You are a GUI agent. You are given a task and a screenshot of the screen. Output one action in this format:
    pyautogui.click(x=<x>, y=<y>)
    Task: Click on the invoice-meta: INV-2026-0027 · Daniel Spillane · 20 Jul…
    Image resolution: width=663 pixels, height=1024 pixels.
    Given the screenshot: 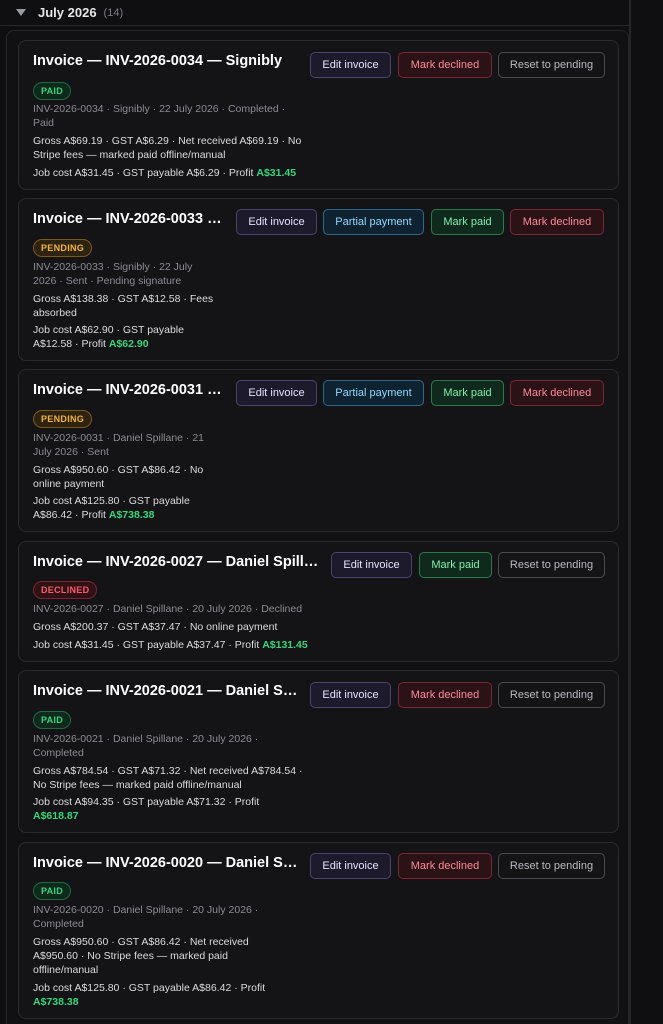 What is the action you would take?
    pyautogui.click(x=168, y=609)
    